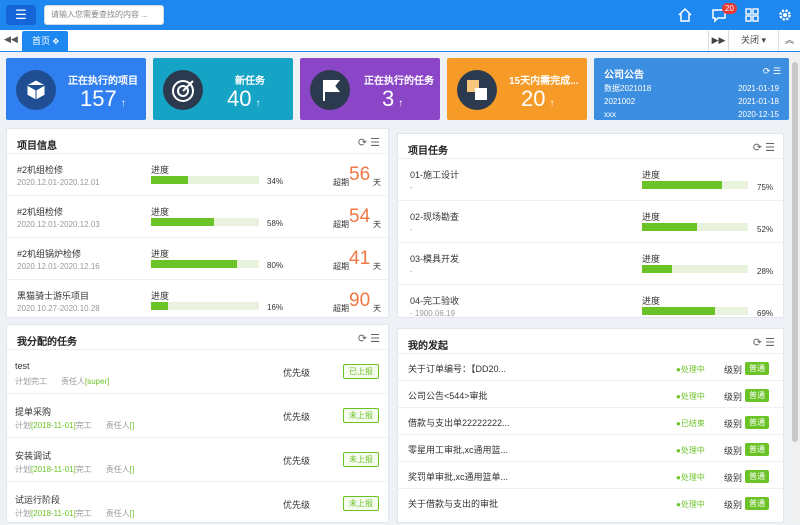  Describe the element at coordinates (434, 300) in the screenshot. I see `task-name: 04-完工验收` at that location.